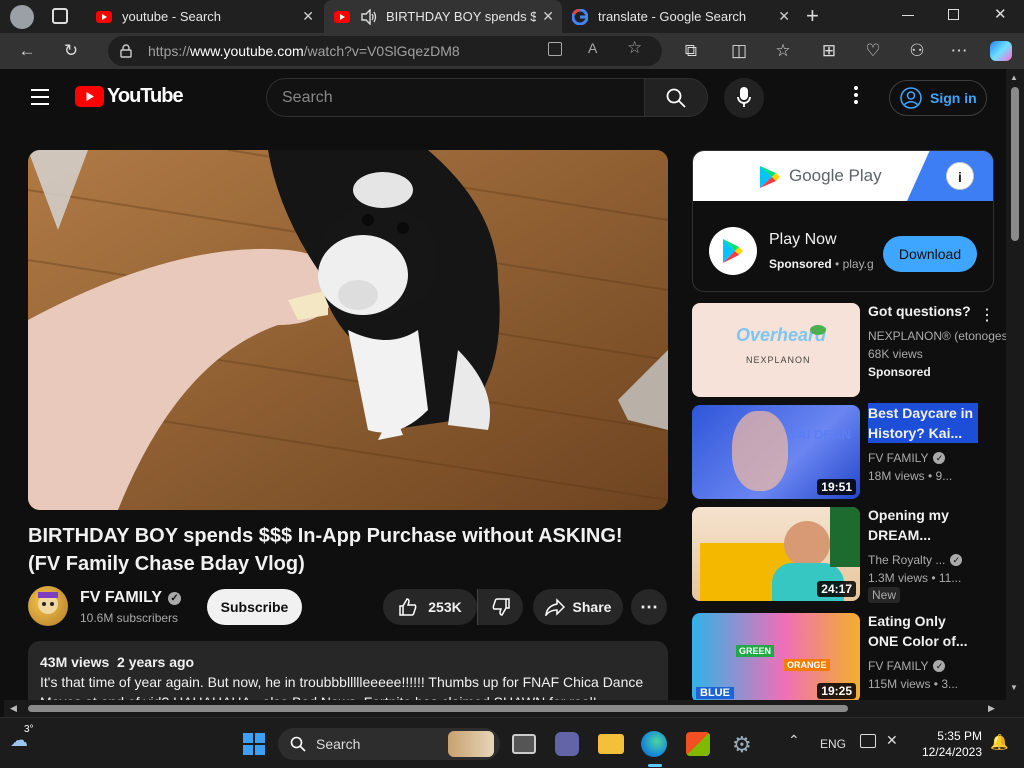 The image size is (1024, 768). What do you see at coordinates (555, 49) in the screenshot?
I see `app-available-icon` at bounding box center [555, 49].